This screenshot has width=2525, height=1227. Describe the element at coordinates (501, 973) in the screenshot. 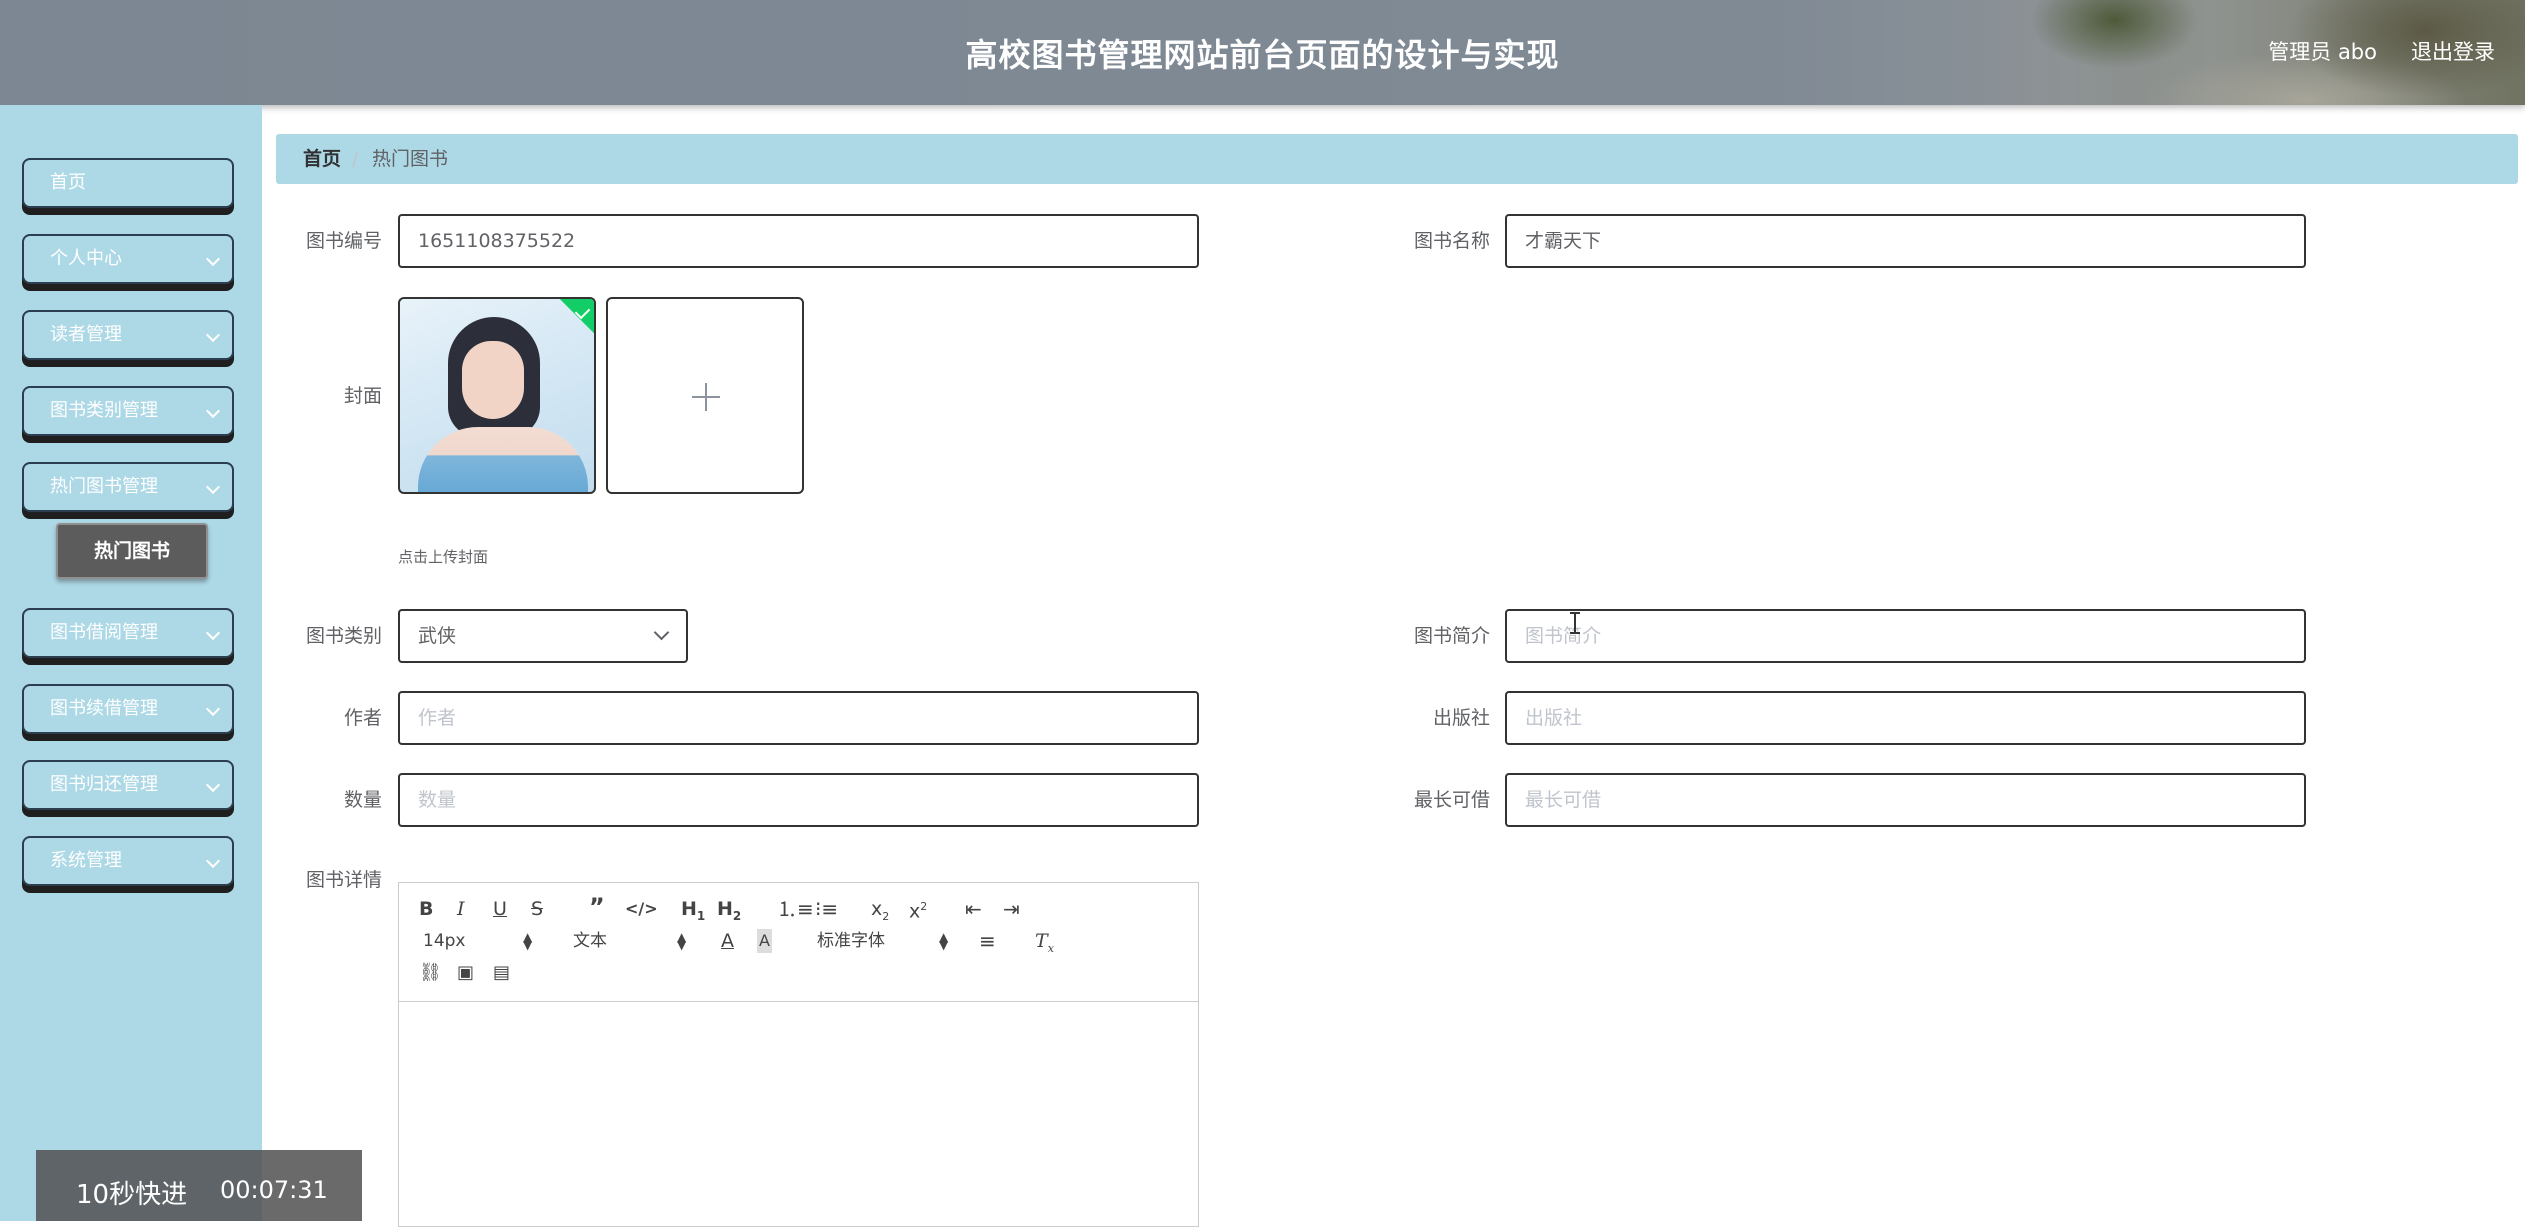

I see `video-icon: ▤` at that location.